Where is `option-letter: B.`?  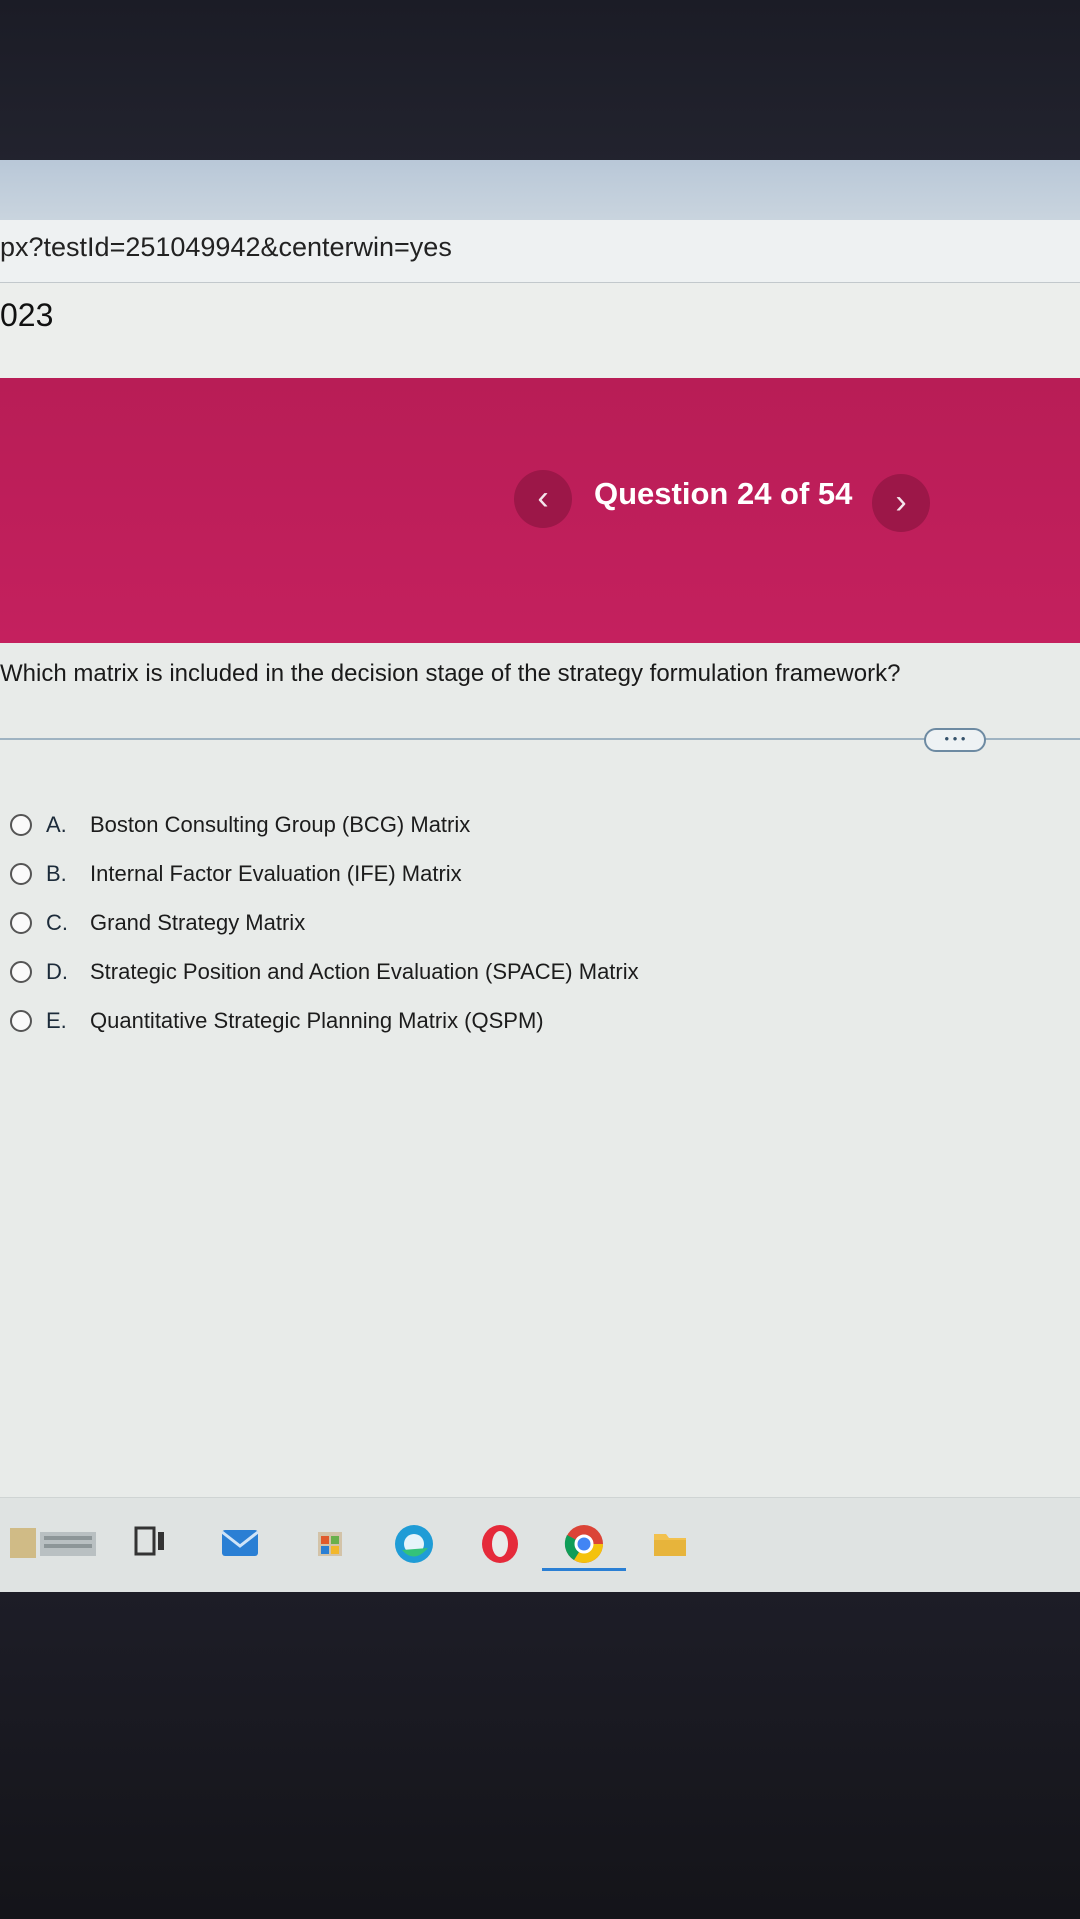
option-letter: B. is located at coordinates (56, 873).